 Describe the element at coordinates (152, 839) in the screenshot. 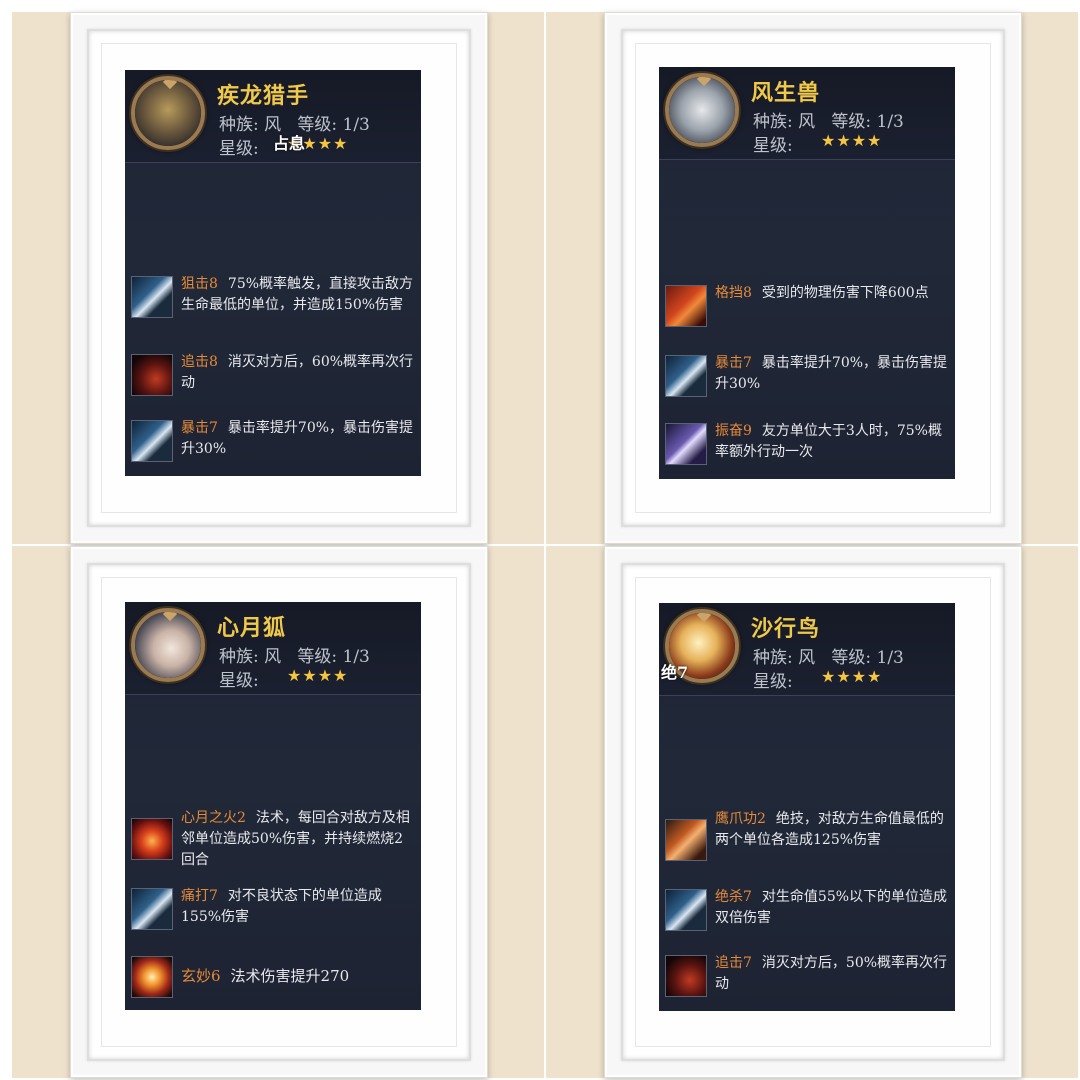

I see `fire-icon` at that location.